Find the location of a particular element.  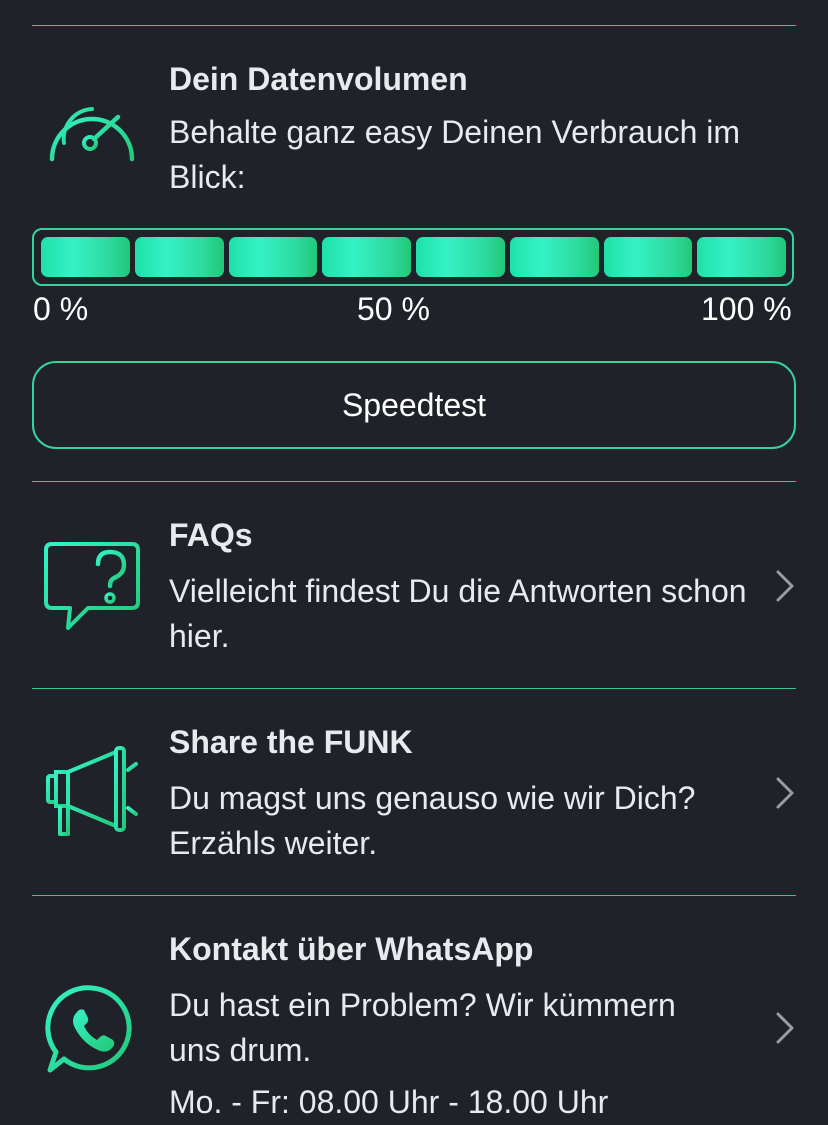

faq-title: FAQs is located at coordinates (211, 535).